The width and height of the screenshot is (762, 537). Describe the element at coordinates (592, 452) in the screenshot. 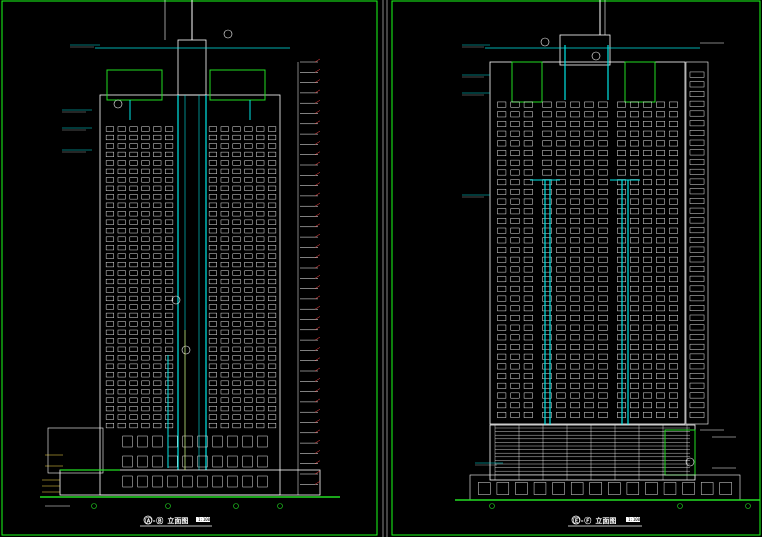

I see `podium` at that location.